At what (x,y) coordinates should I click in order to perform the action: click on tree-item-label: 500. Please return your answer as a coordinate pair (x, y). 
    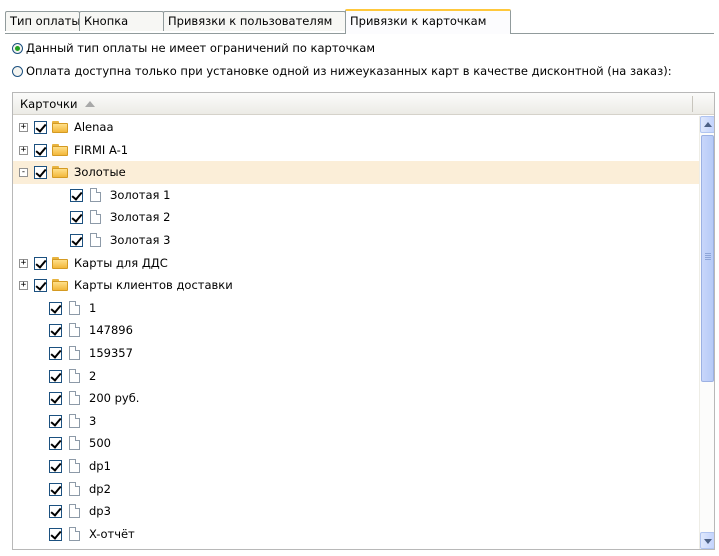
    Looking at the image, I should click on (100, 443).